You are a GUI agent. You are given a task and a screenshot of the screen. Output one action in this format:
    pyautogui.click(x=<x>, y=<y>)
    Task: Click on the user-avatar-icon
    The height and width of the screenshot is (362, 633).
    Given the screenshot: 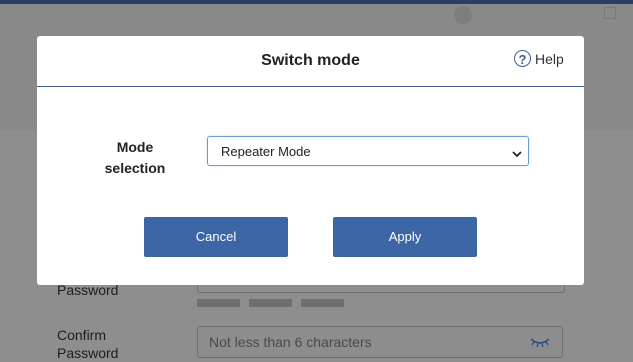 What is the action you would take?
    pyautogui.click(x=463, y=15)
    